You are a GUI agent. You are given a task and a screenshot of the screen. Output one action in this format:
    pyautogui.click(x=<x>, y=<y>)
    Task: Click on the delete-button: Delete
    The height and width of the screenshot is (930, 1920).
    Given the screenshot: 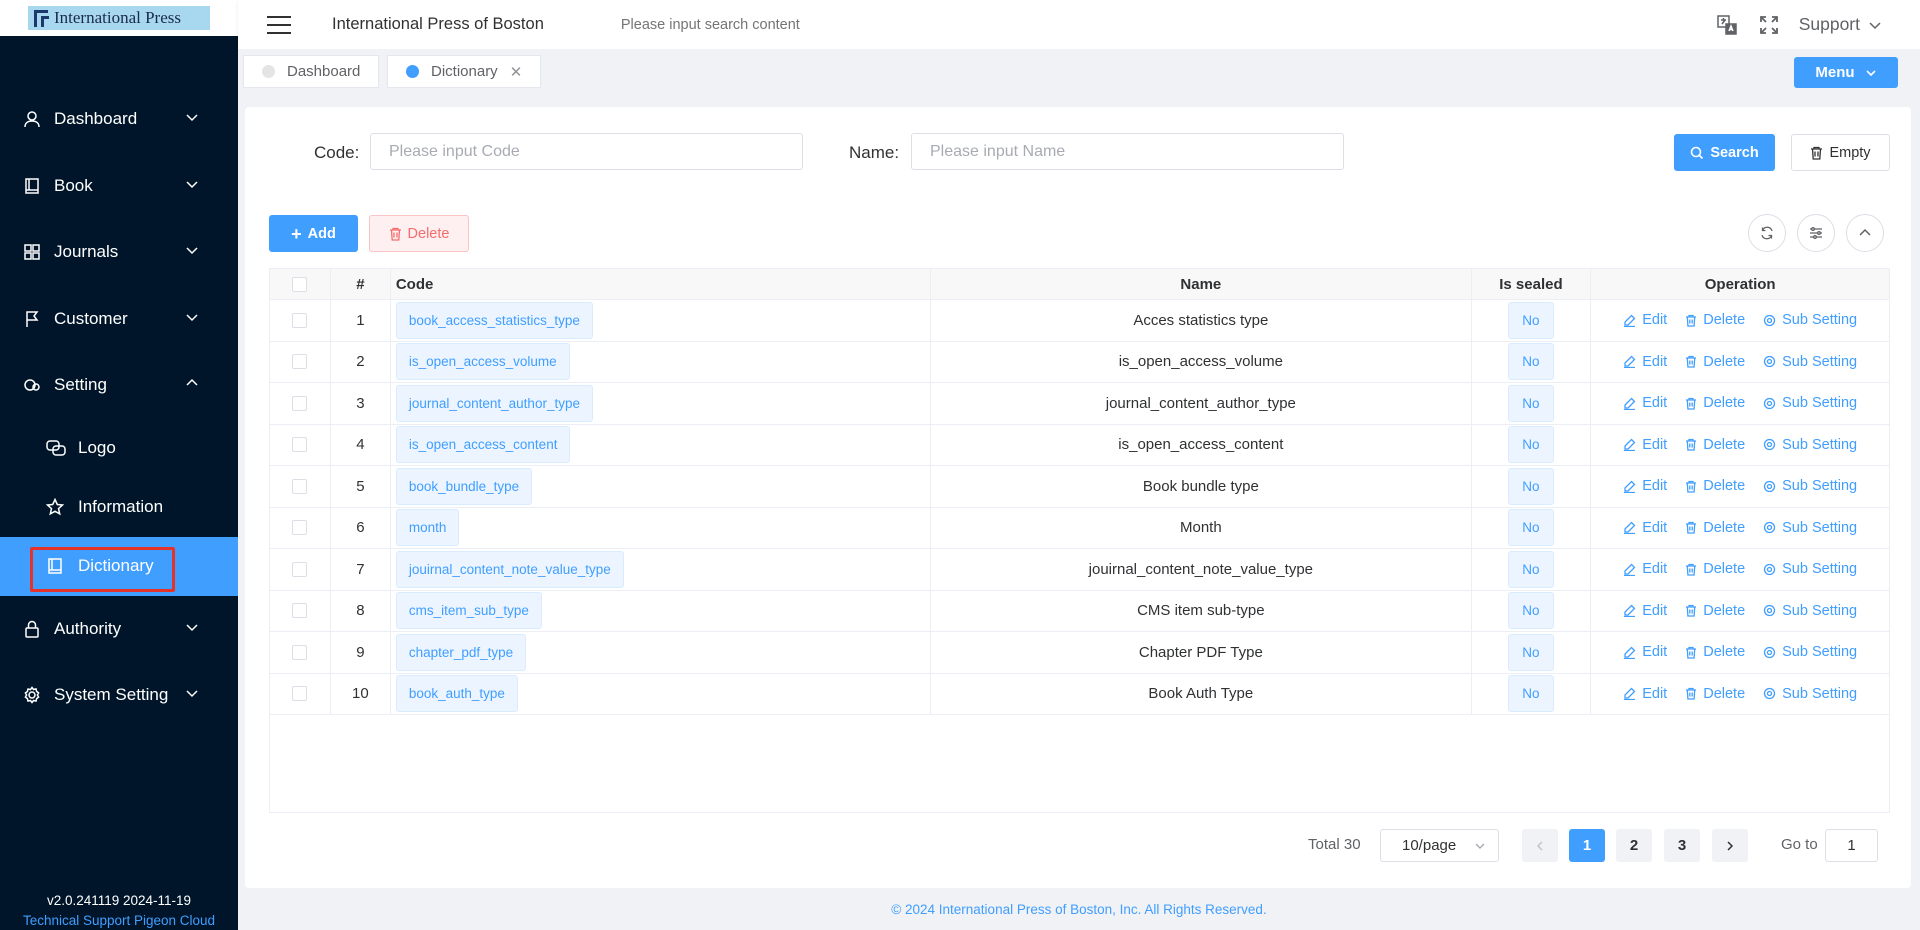 What is the action you would take?
    pyautogui.click(x=419, y=233)
    